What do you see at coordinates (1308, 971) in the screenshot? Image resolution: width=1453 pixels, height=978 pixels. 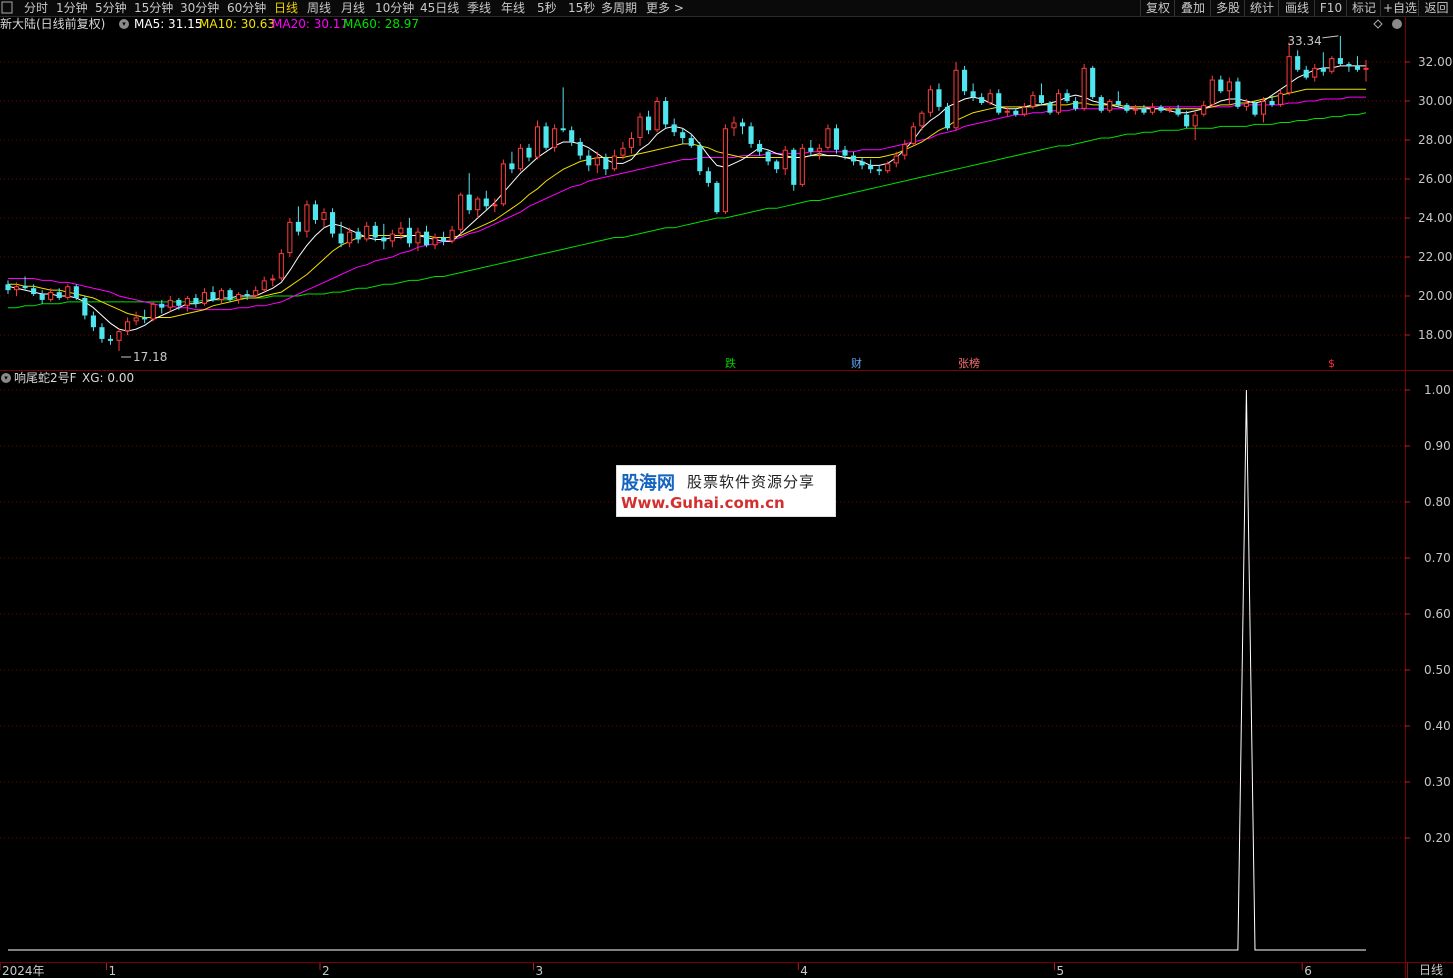 I see `date-axis-label-6: 6` at bounding box center [1308, 971].